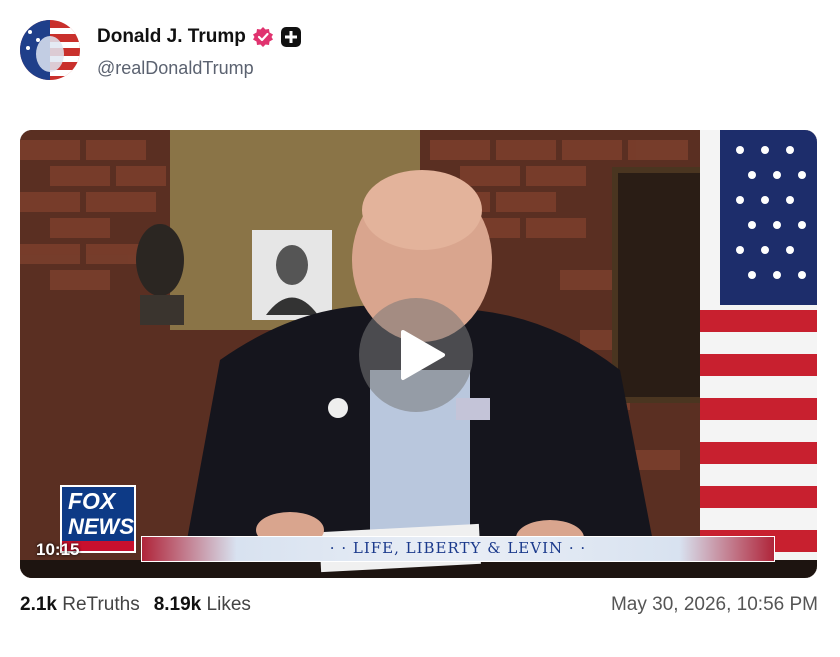  Describe the element at coordinates (101, 526) in the screenshot. I see `logo-line2: NEWS` at that location.